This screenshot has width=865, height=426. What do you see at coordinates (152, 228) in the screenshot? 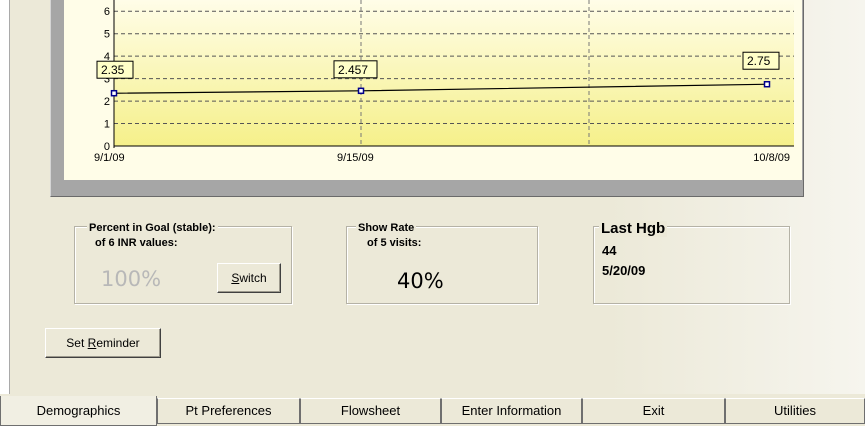
I see `percent-in-goal-title: Percent in Goal (stable):` at bounding box center [152, 228].